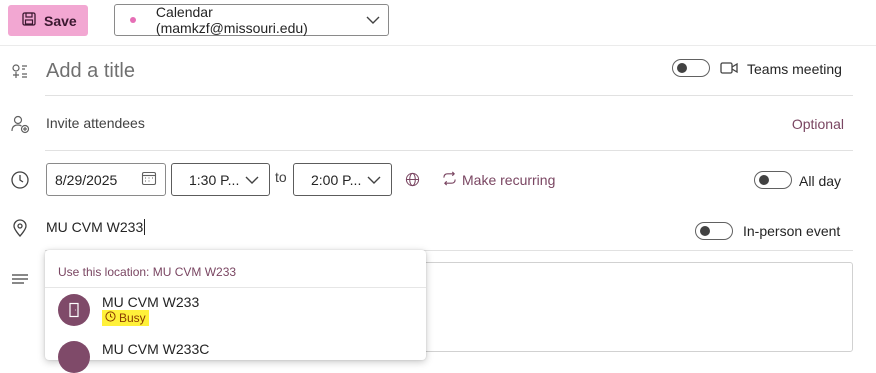  What do you see at coordinates (714, 231) in the screenshot?
I see `in-person-event-toggle` at bounding box center [714, 231].